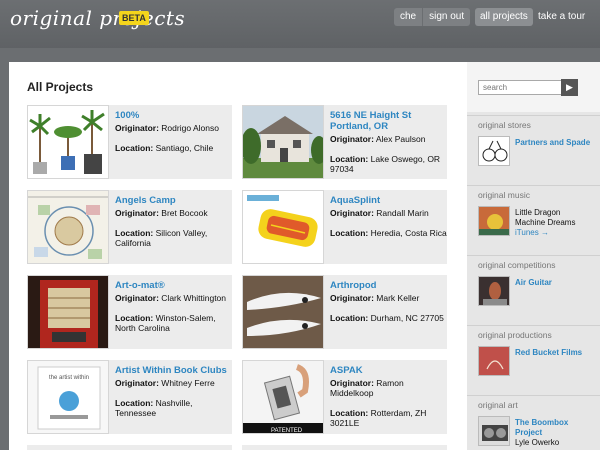 This screenshot has width=600, height=450. What do you see at coordinates (498, 405) in the screenshot?
I see `section-heading: original art` at bounding box center [498, 405].